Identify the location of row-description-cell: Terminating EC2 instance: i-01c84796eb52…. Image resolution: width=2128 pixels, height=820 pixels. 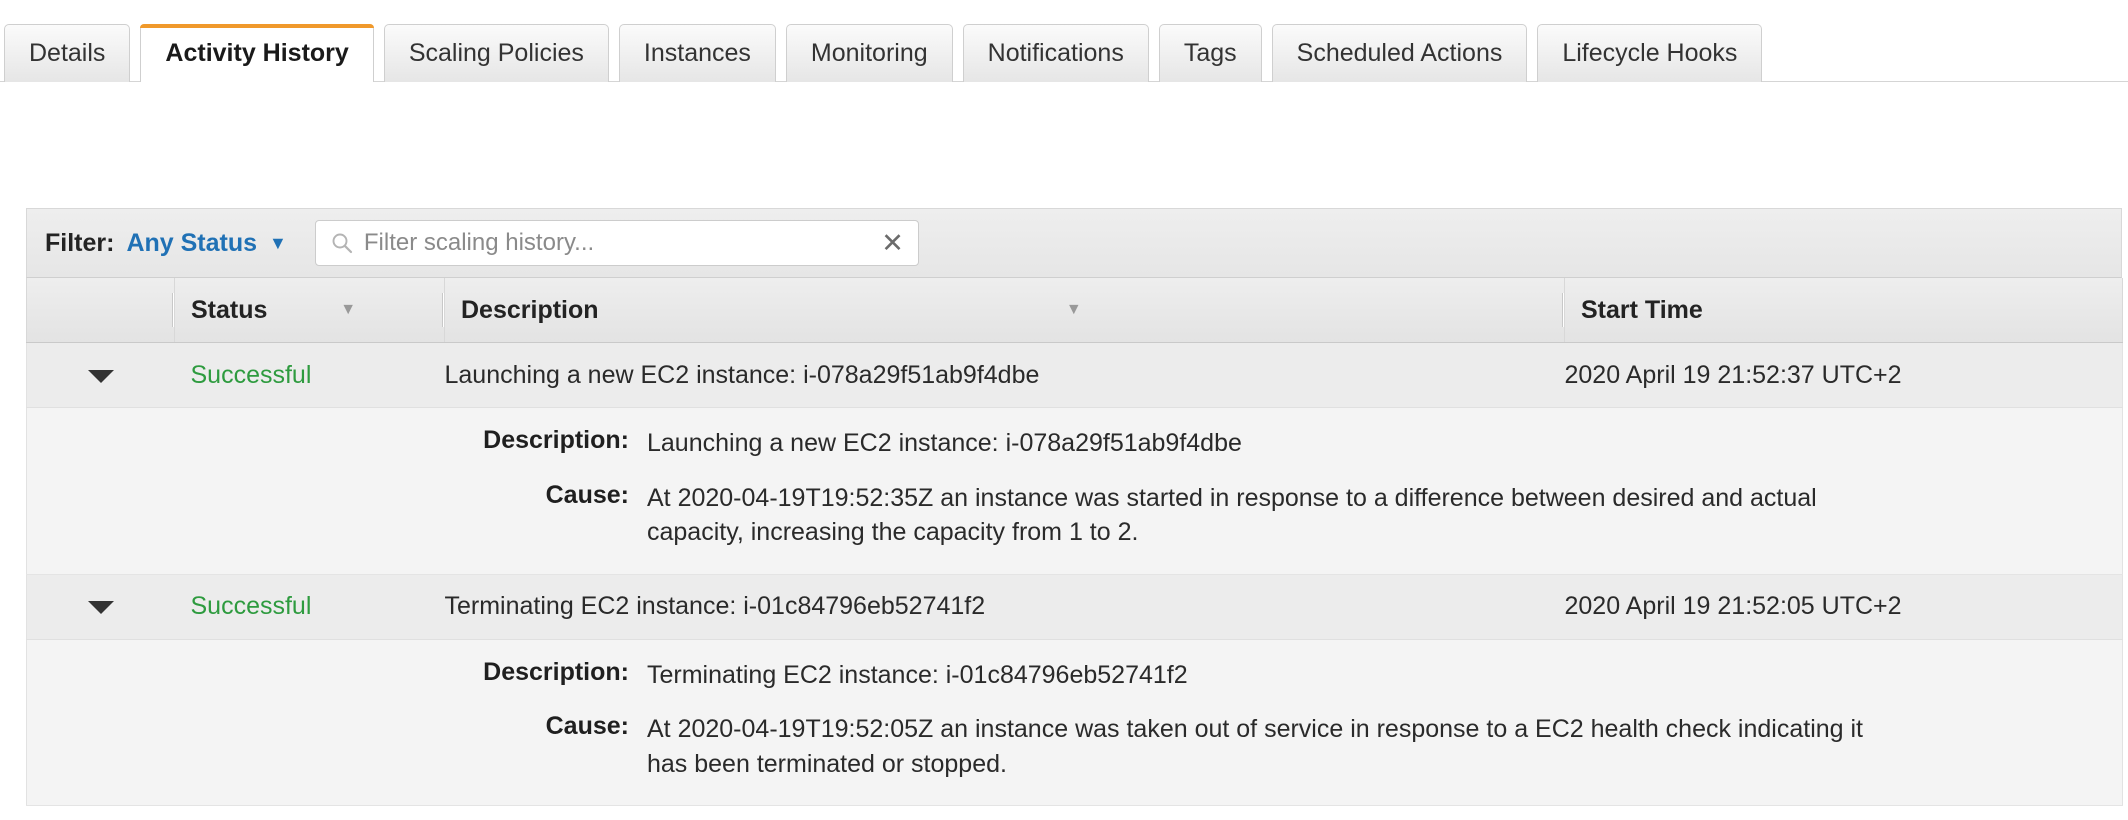
(1004, 607).